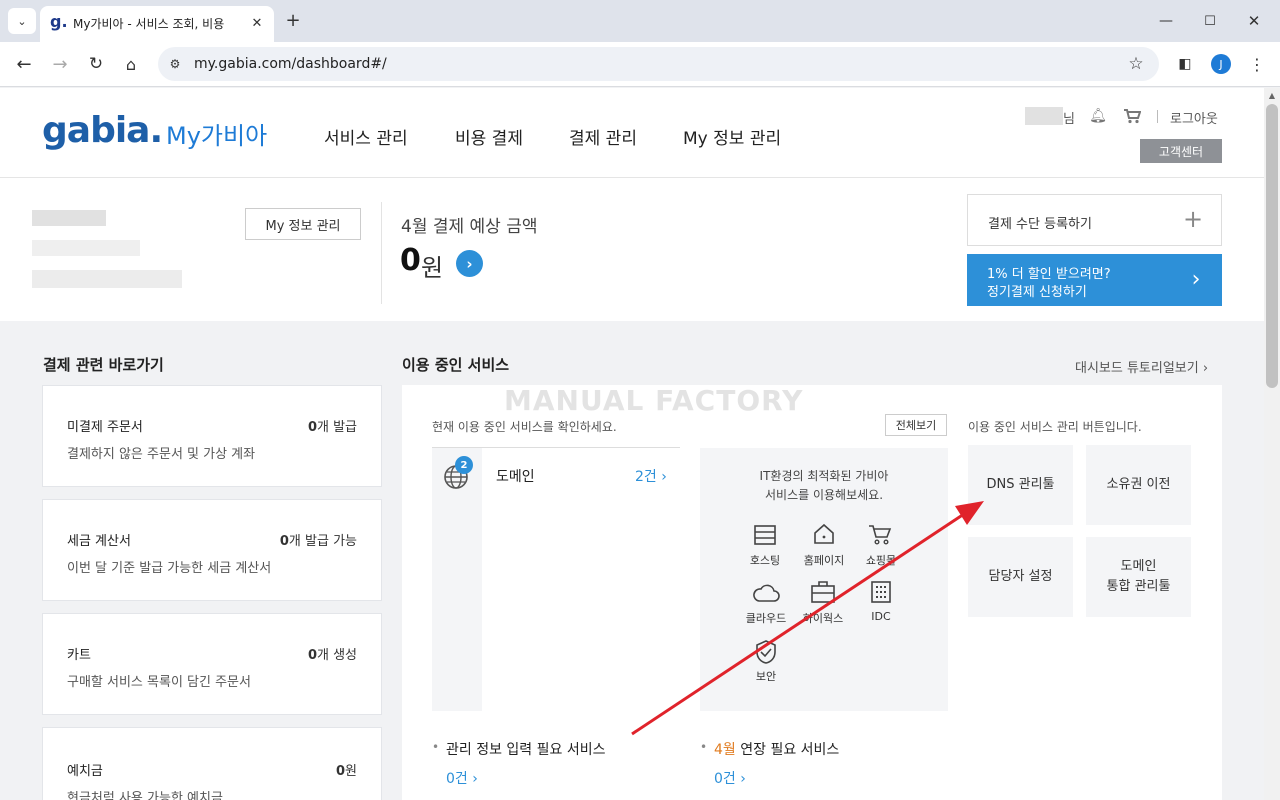 Image resolution: width=1280 pixels, height=800 pixels. What do you see at coordinates (293, 20) in the screenshot?
I see `new-tab-icon: +` at bounding box center [293, 20].